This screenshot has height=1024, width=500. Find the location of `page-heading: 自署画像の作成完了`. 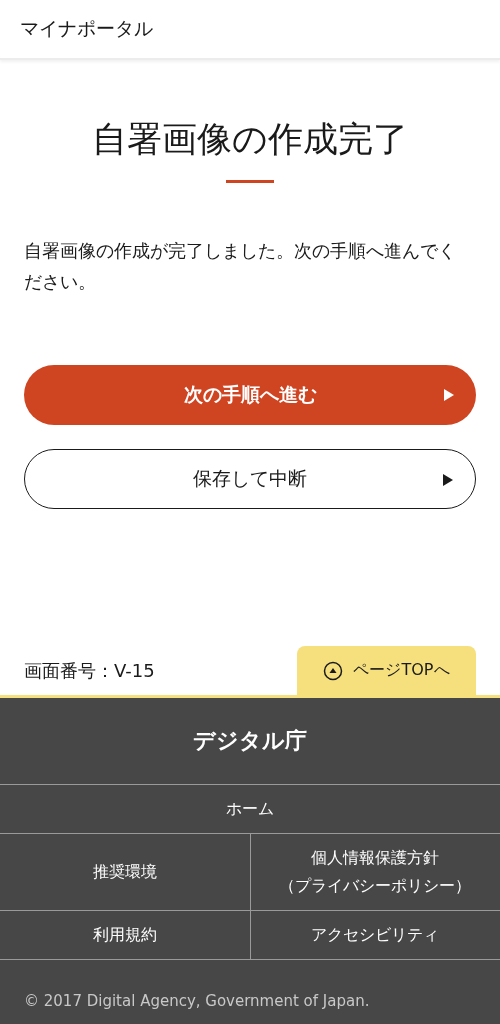

page-heading: 自署画像の作成完了 is located at coordinates (250, 139).